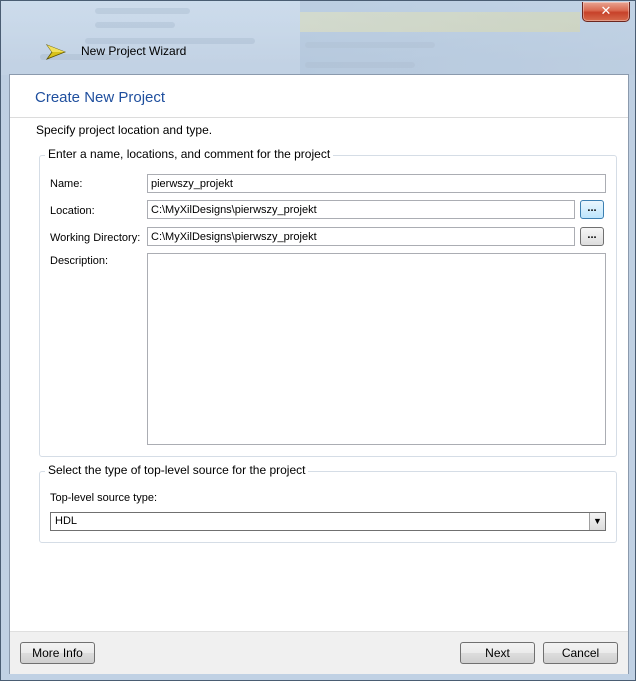 This screenshot has width=636, height=681. What do you see at coordinates (497, 653) in the screenshot?
I see `next-button: Next` at bounding box center [497, 653].